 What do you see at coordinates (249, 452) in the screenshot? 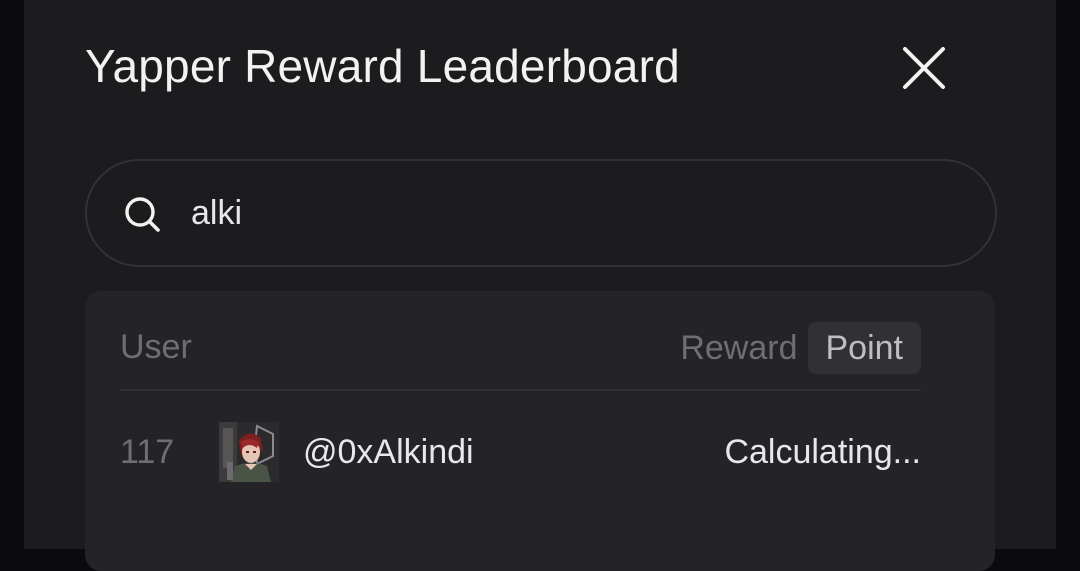
I see `avatar` at bounding box center [249, 452].